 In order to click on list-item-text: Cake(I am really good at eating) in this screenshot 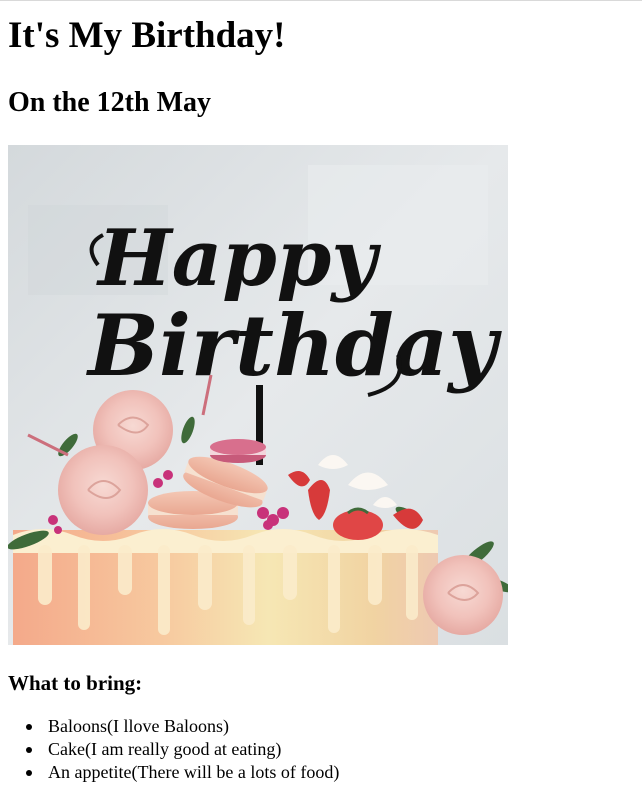, I will do `click(165, 749)`.